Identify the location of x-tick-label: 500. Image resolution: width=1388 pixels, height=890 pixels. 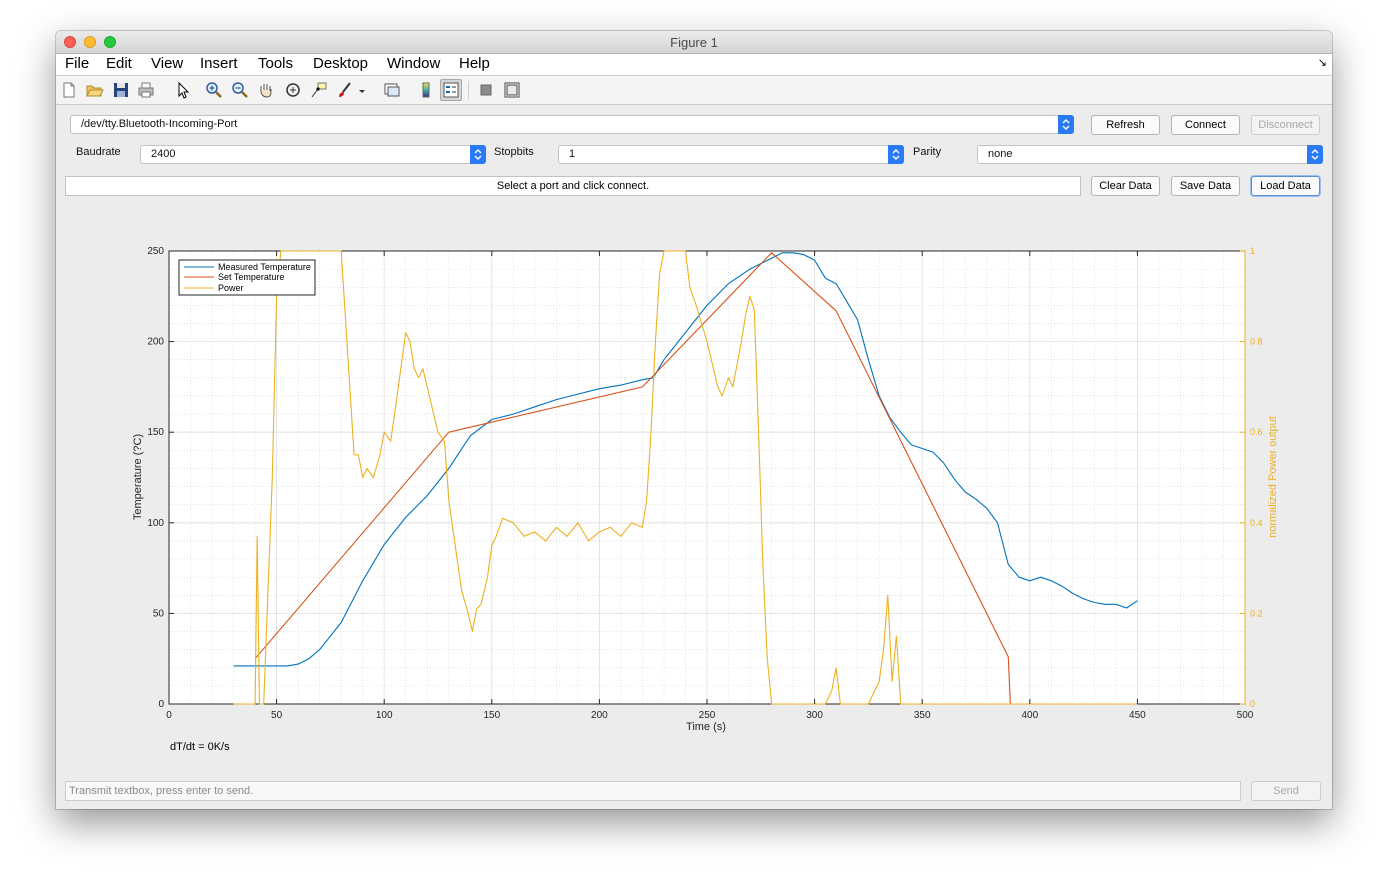
(1245, 715).